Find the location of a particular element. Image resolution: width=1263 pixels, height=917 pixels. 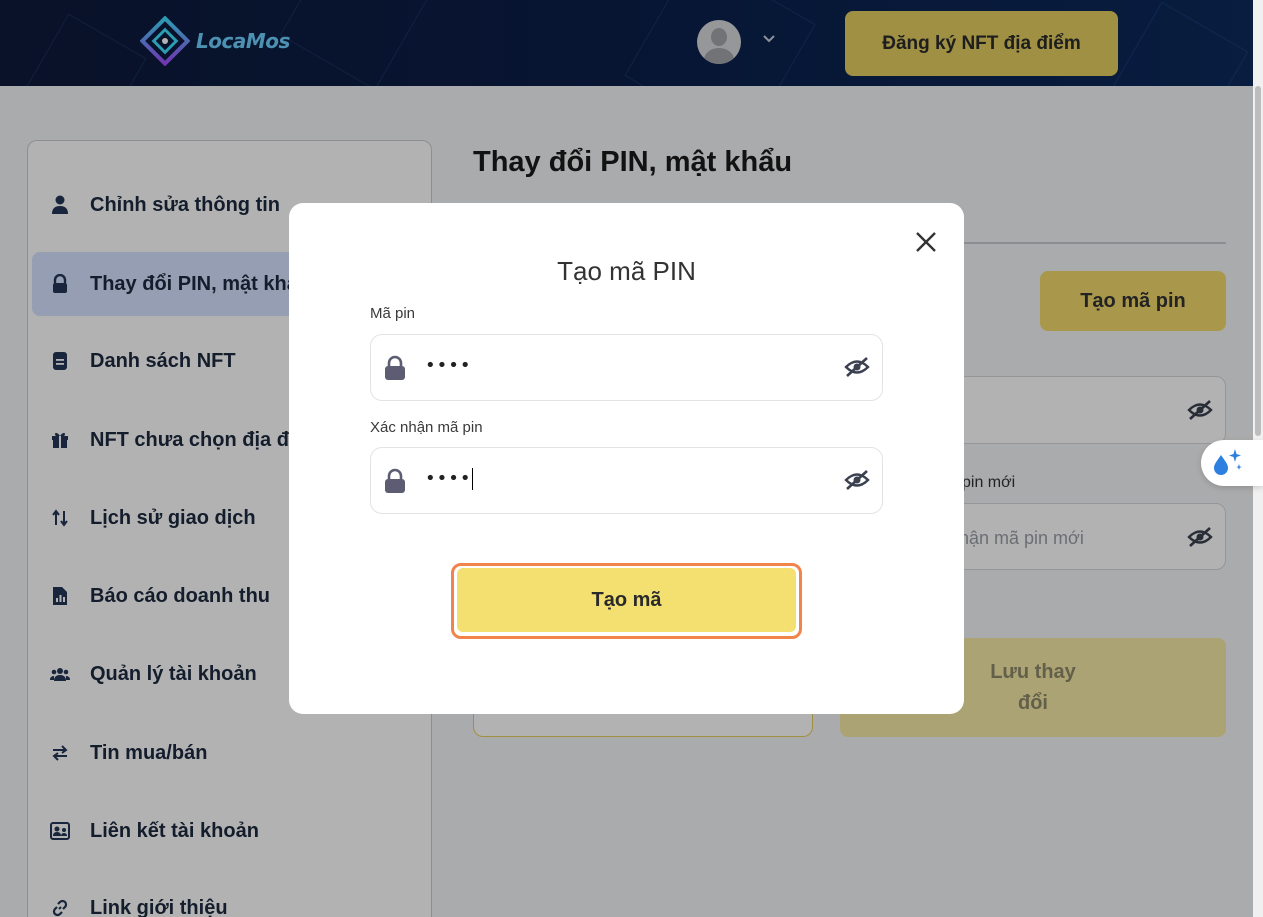

pin-value: •••• is located at coordinates (448, 365).